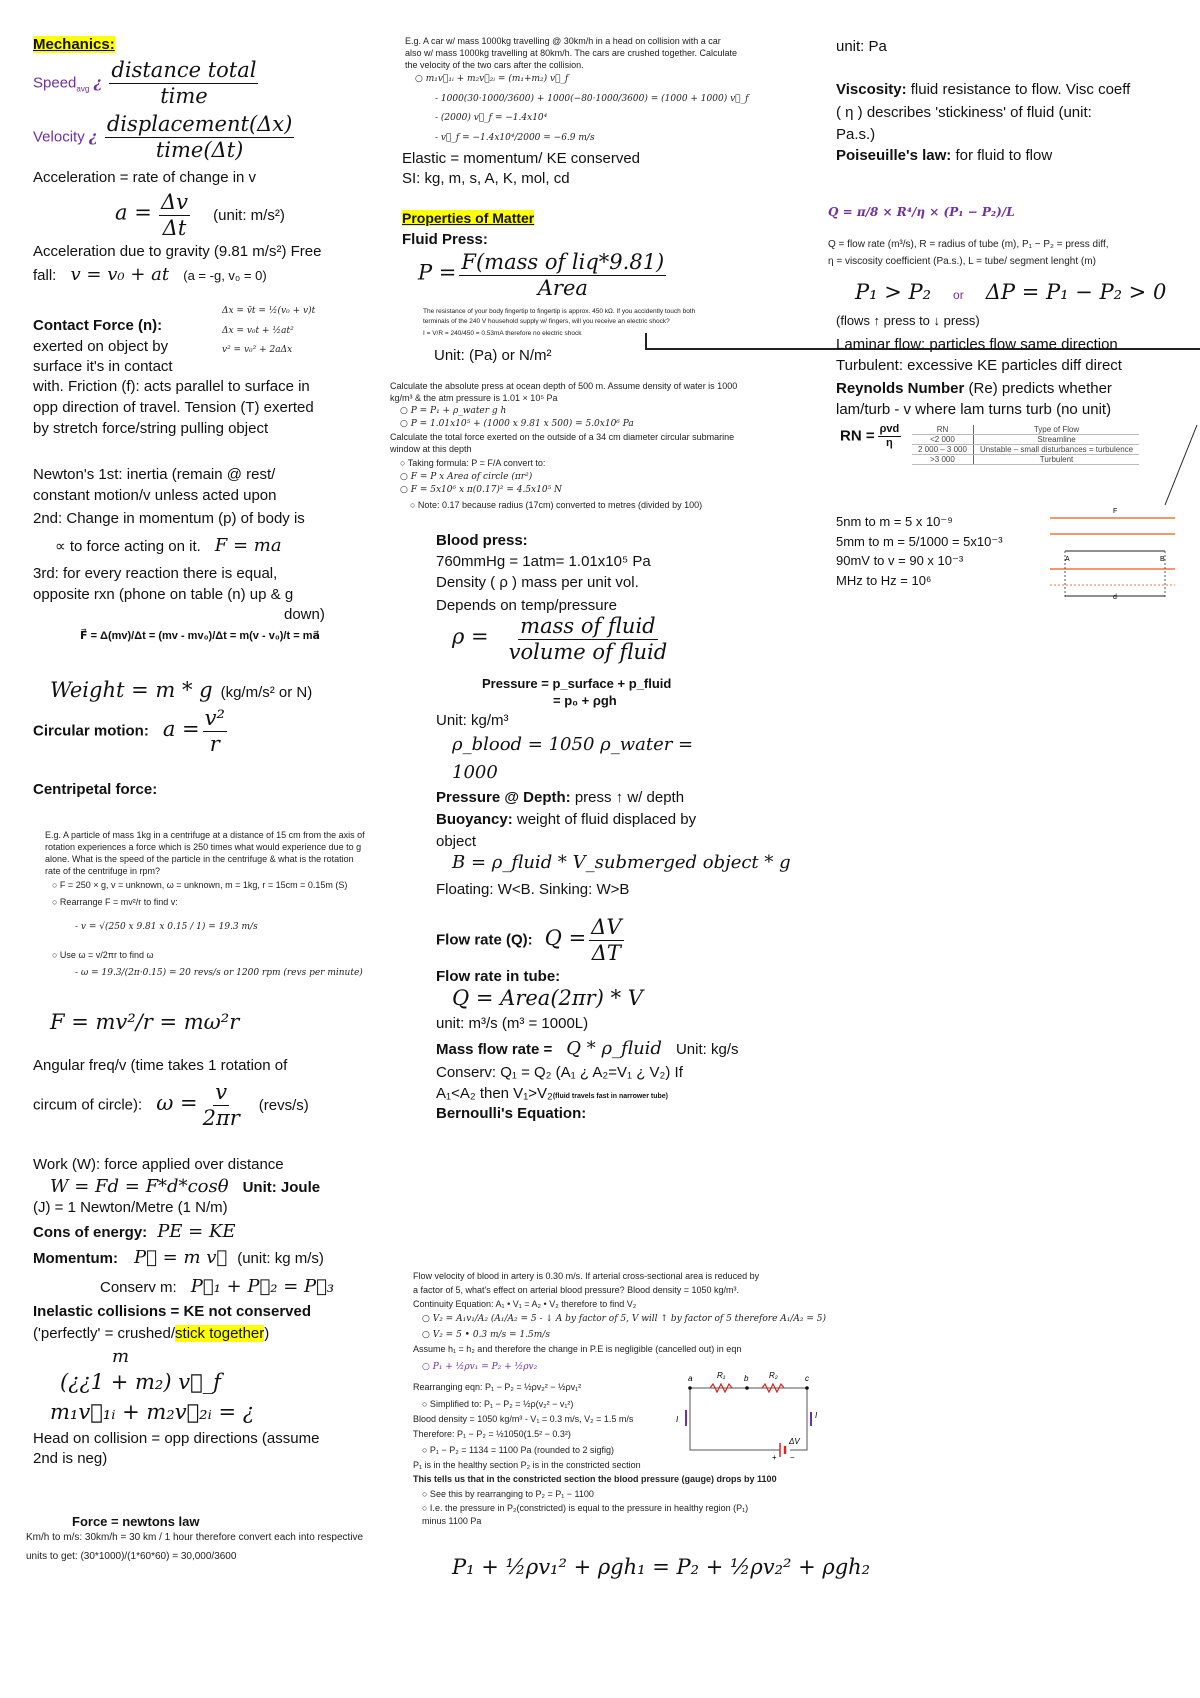 The image size is (1200, 1698). What do you see at coordinates (547, 998) in the screenshot?
I see `flow-tube-formula: Q = Area(2πr) * V` at bounding box center [547, 998].